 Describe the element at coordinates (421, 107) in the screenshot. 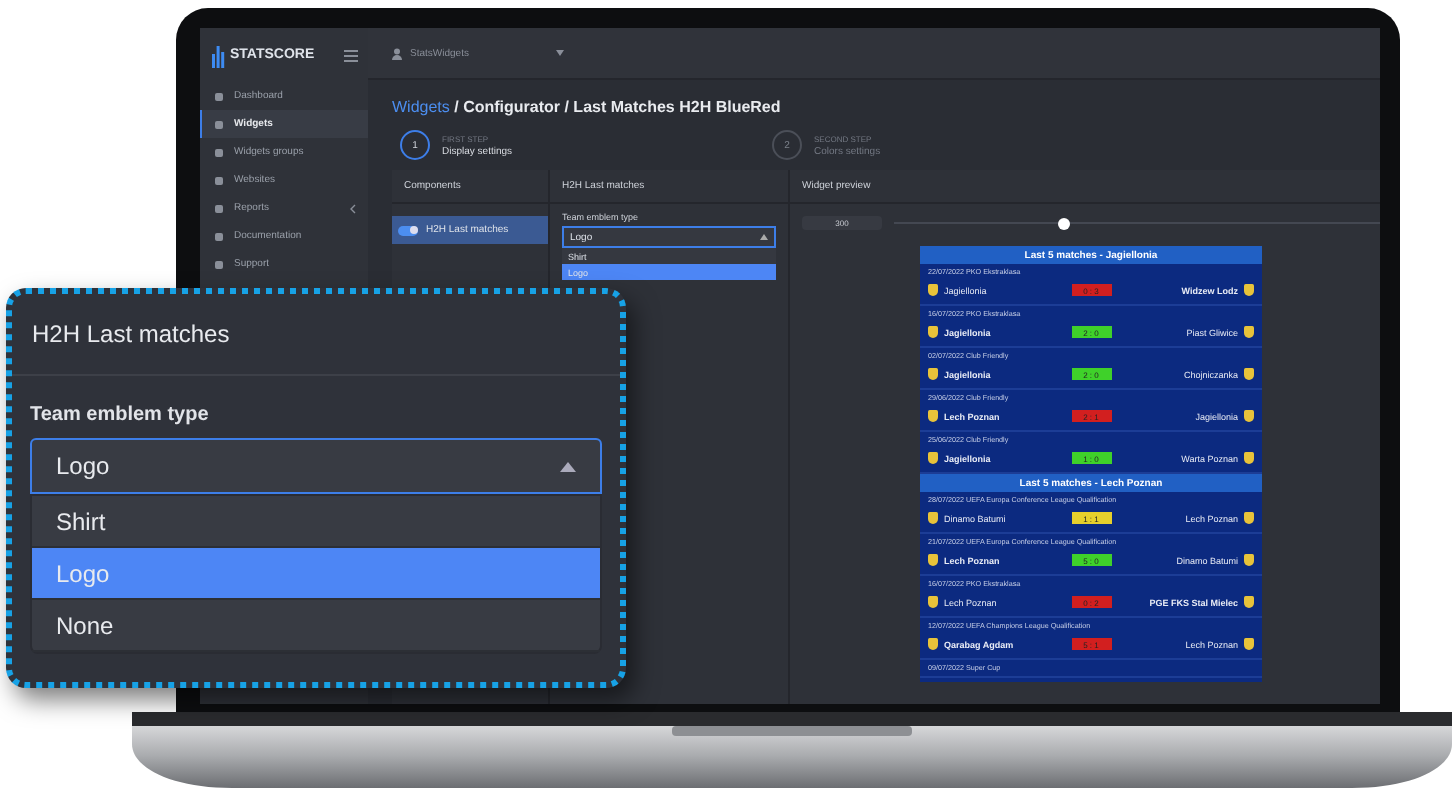

I see `breadcrumb-link: Widgets` at that location.